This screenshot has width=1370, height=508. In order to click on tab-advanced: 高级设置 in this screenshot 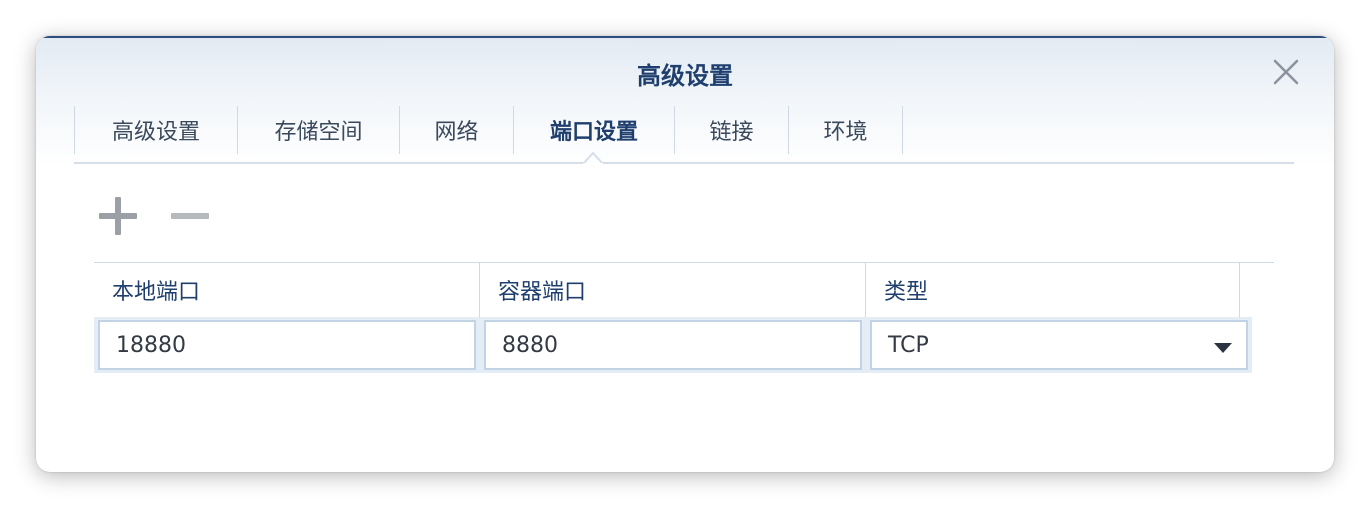, I will do `click(155, 130)`.